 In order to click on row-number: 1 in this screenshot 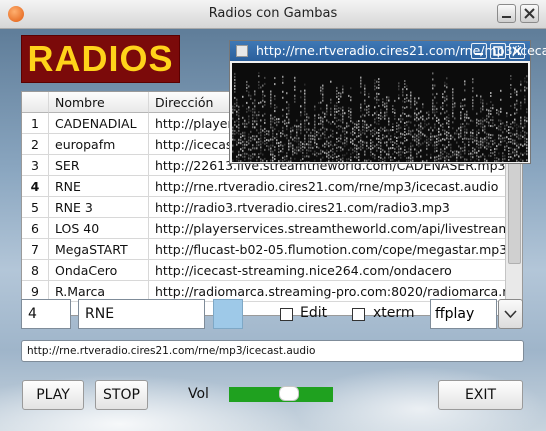, I will do `click(35, 123)`.